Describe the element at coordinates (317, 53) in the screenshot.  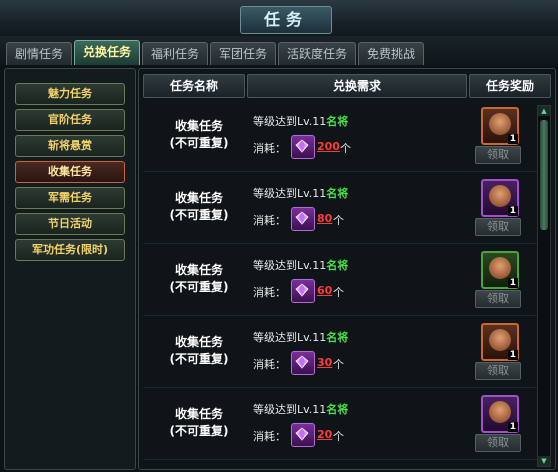
I see `tab-activity: 活跃度任务` at that location.